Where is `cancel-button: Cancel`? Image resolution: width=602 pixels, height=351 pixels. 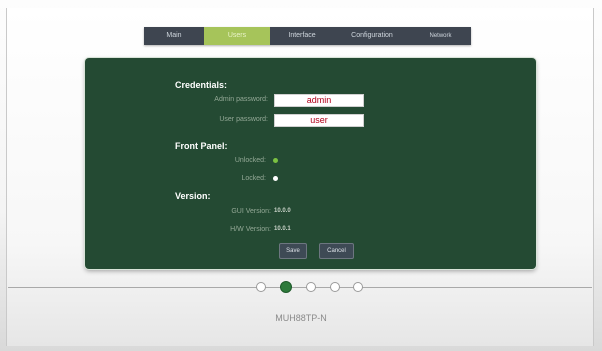 cancel-button: Cancel is located at coordinates (336, 251).